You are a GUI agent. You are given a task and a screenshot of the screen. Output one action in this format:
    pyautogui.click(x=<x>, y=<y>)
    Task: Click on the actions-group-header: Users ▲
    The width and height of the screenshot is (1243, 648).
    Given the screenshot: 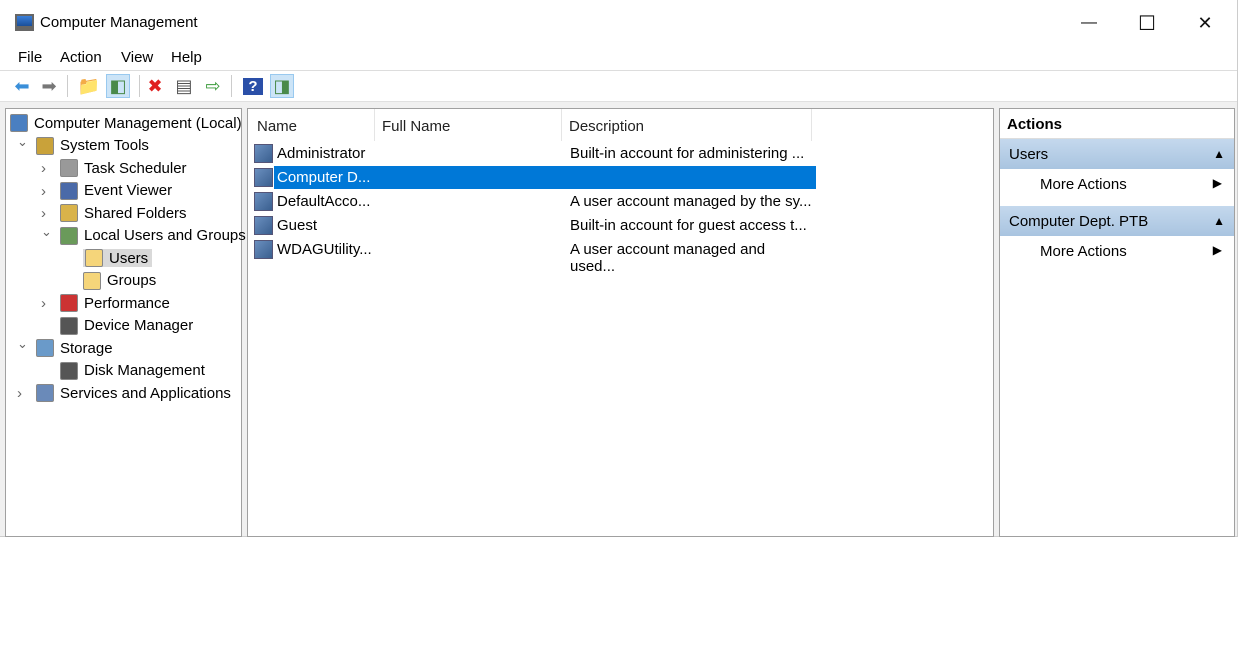 What is the action you would take?
    pyautogui.click(x=1117, y=154)
    